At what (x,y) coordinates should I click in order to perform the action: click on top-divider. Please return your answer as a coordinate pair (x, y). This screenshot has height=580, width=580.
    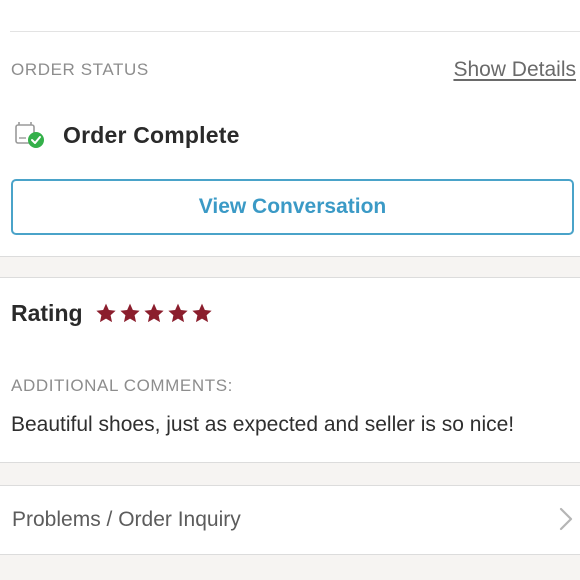
    Looking at the image, I should click on (295, 31).